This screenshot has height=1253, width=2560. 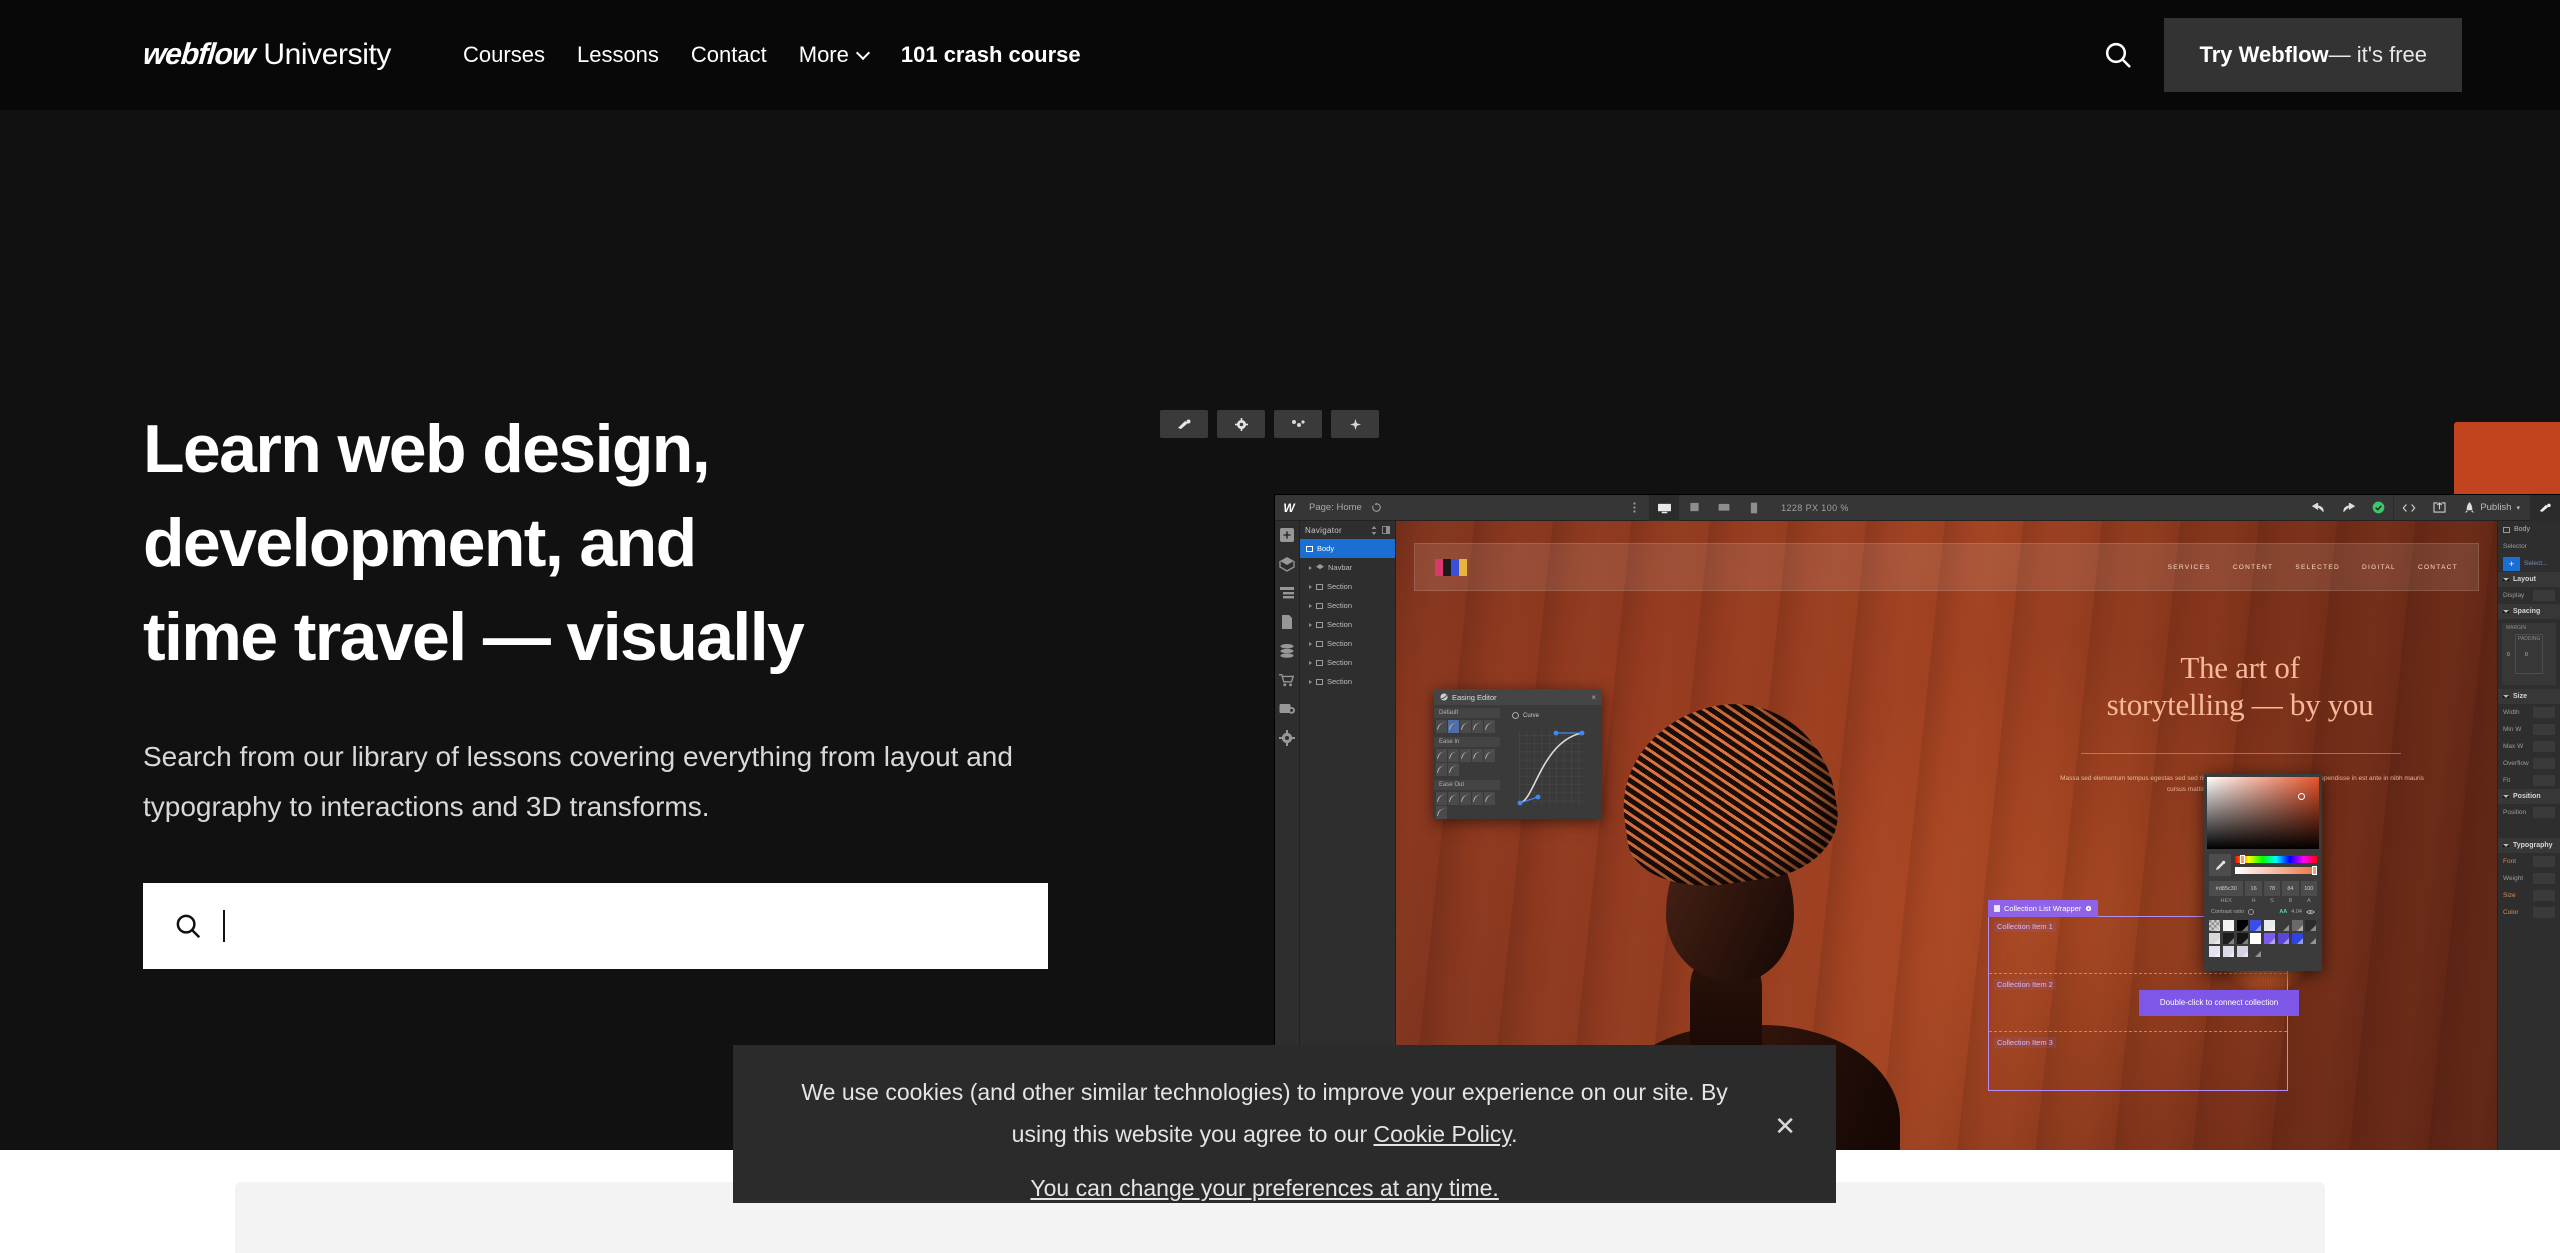 I want to click on canvas-nav-item: SELECTED, so click(x=2317, y=567).